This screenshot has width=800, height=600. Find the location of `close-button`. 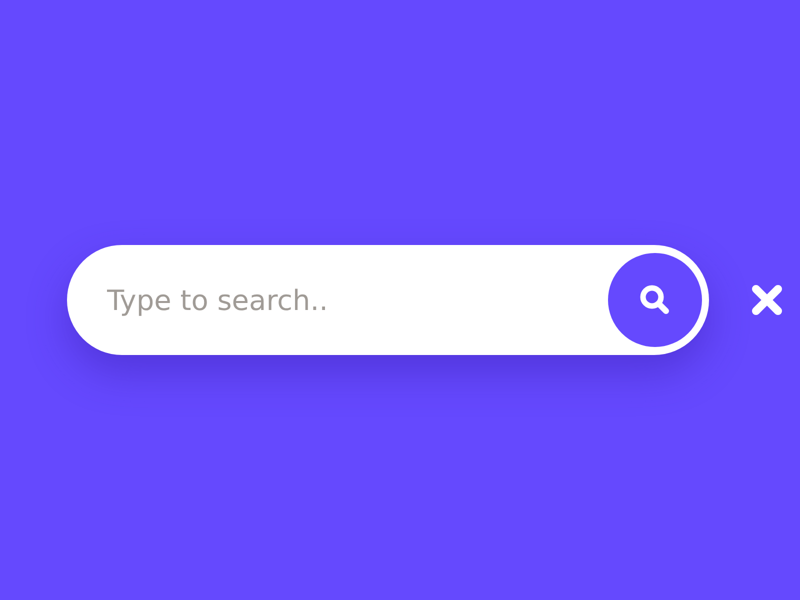

close-button is located at coordinates (767, 300).